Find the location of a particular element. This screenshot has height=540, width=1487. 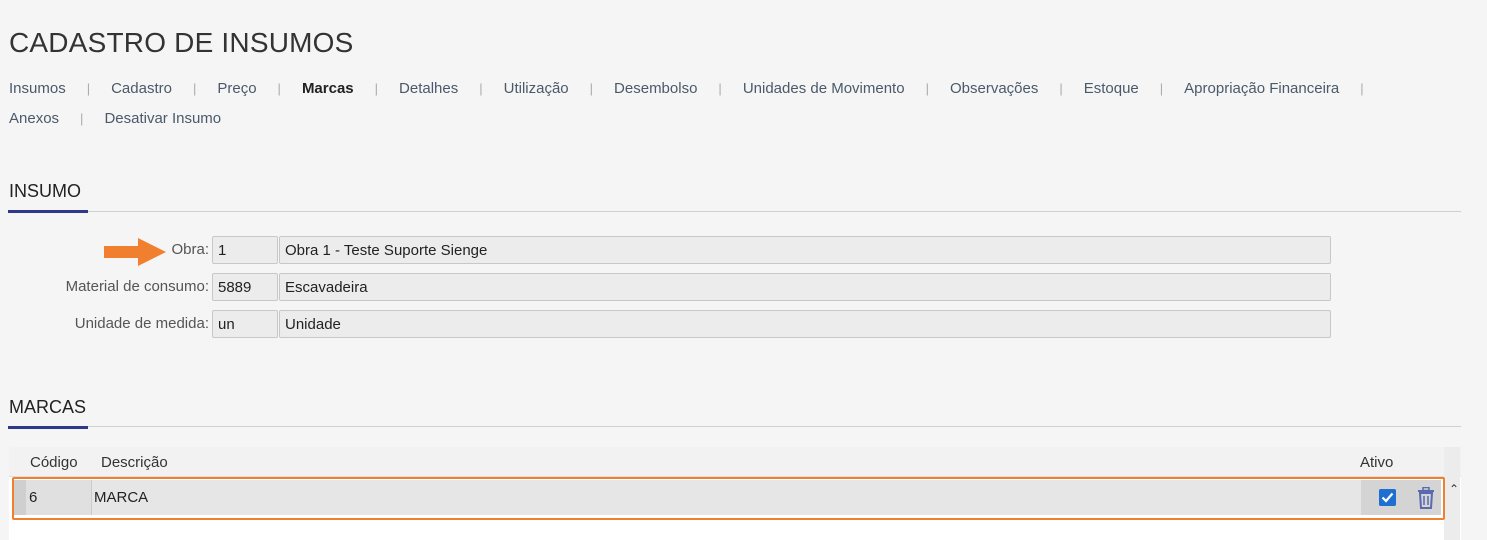

tab-observacoes: Observações is located at coordinates (994, 88).